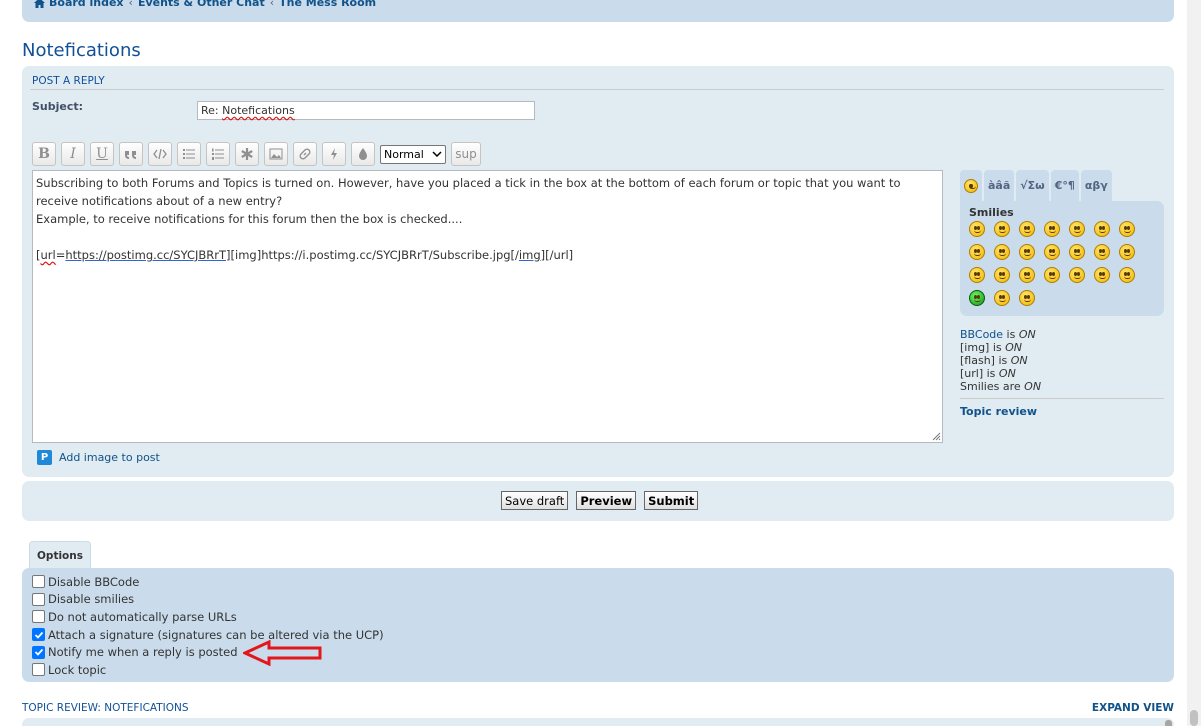 This screenshot has width=1201, height=726. I want to click on code-icon, so click(160, 154).